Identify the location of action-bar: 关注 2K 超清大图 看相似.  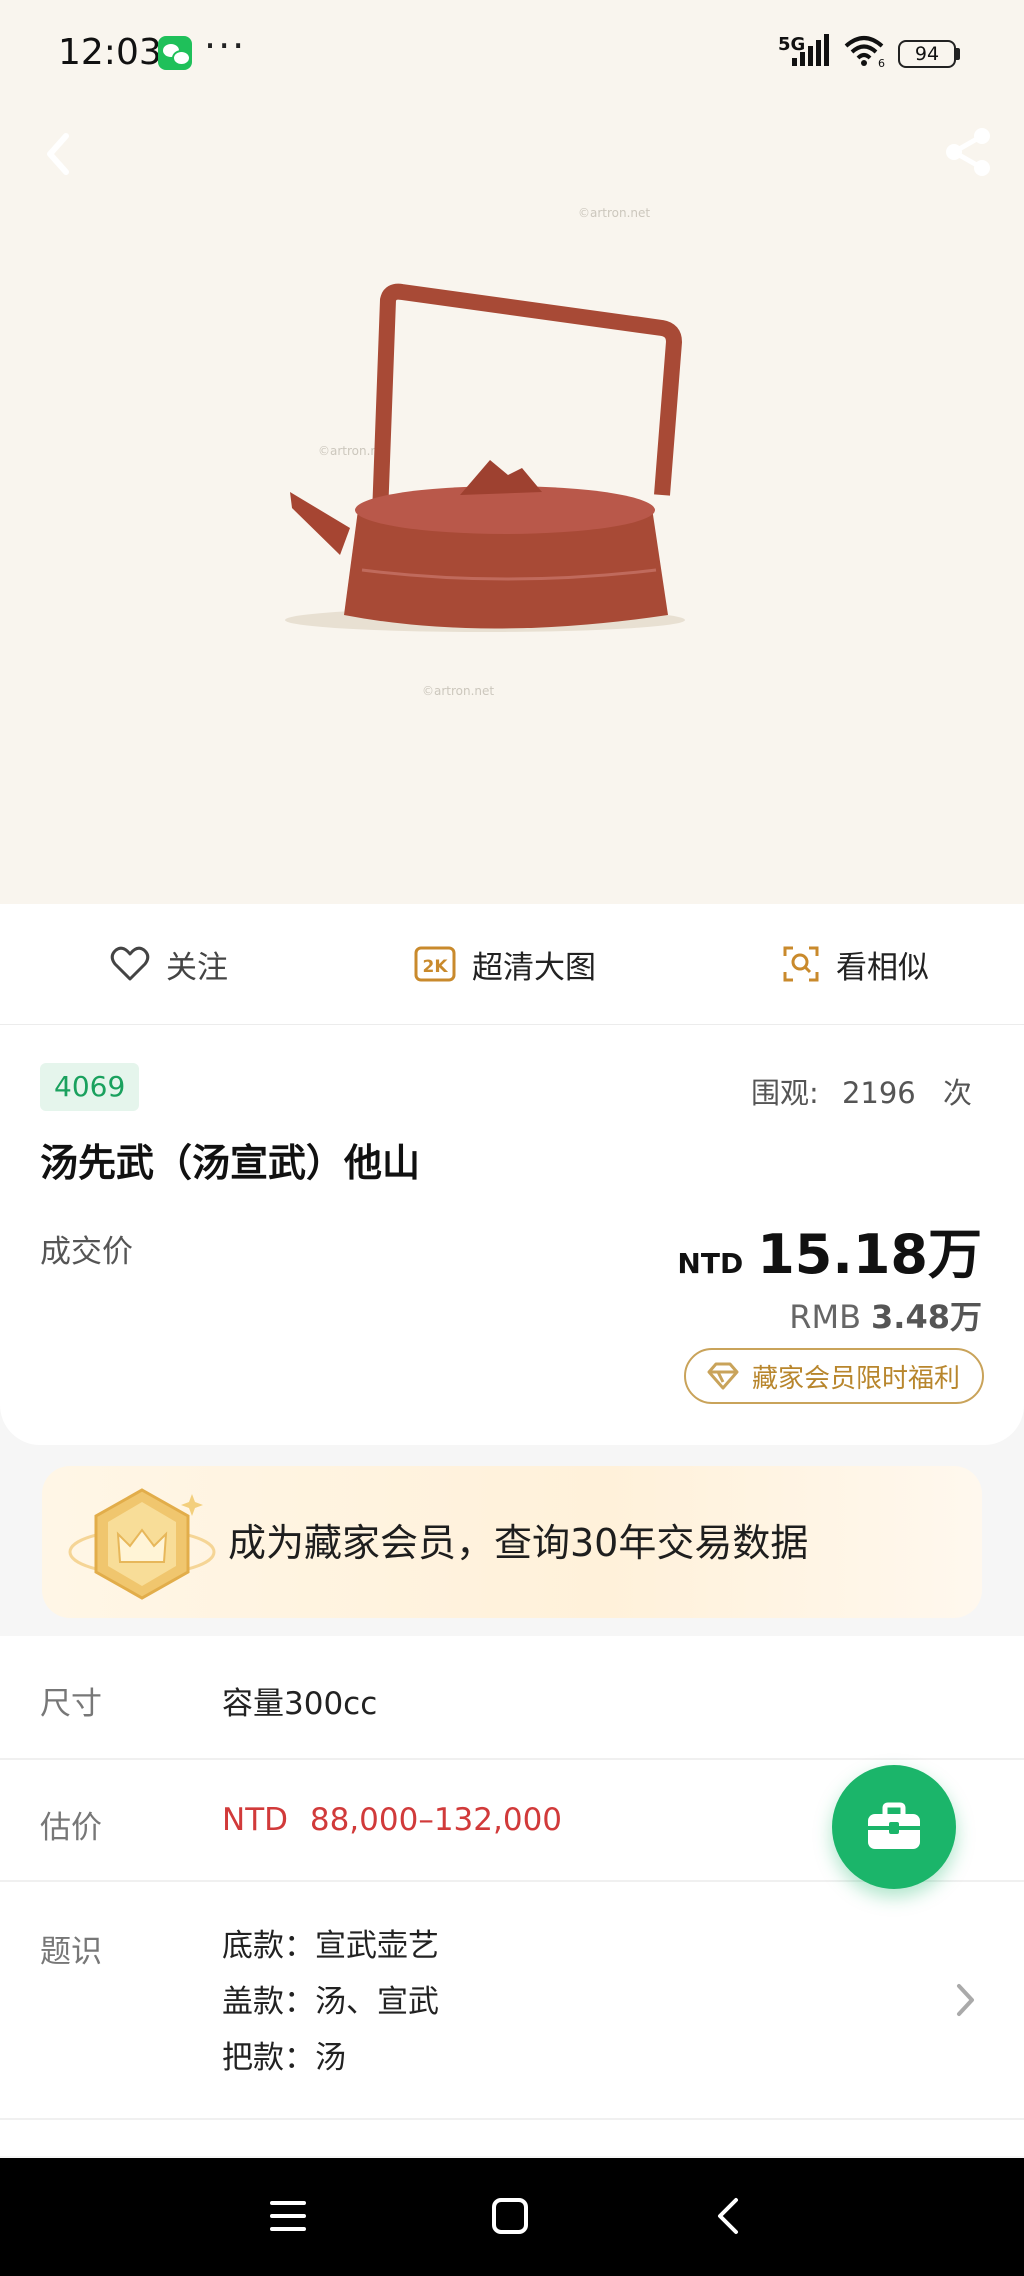
(512, 964).